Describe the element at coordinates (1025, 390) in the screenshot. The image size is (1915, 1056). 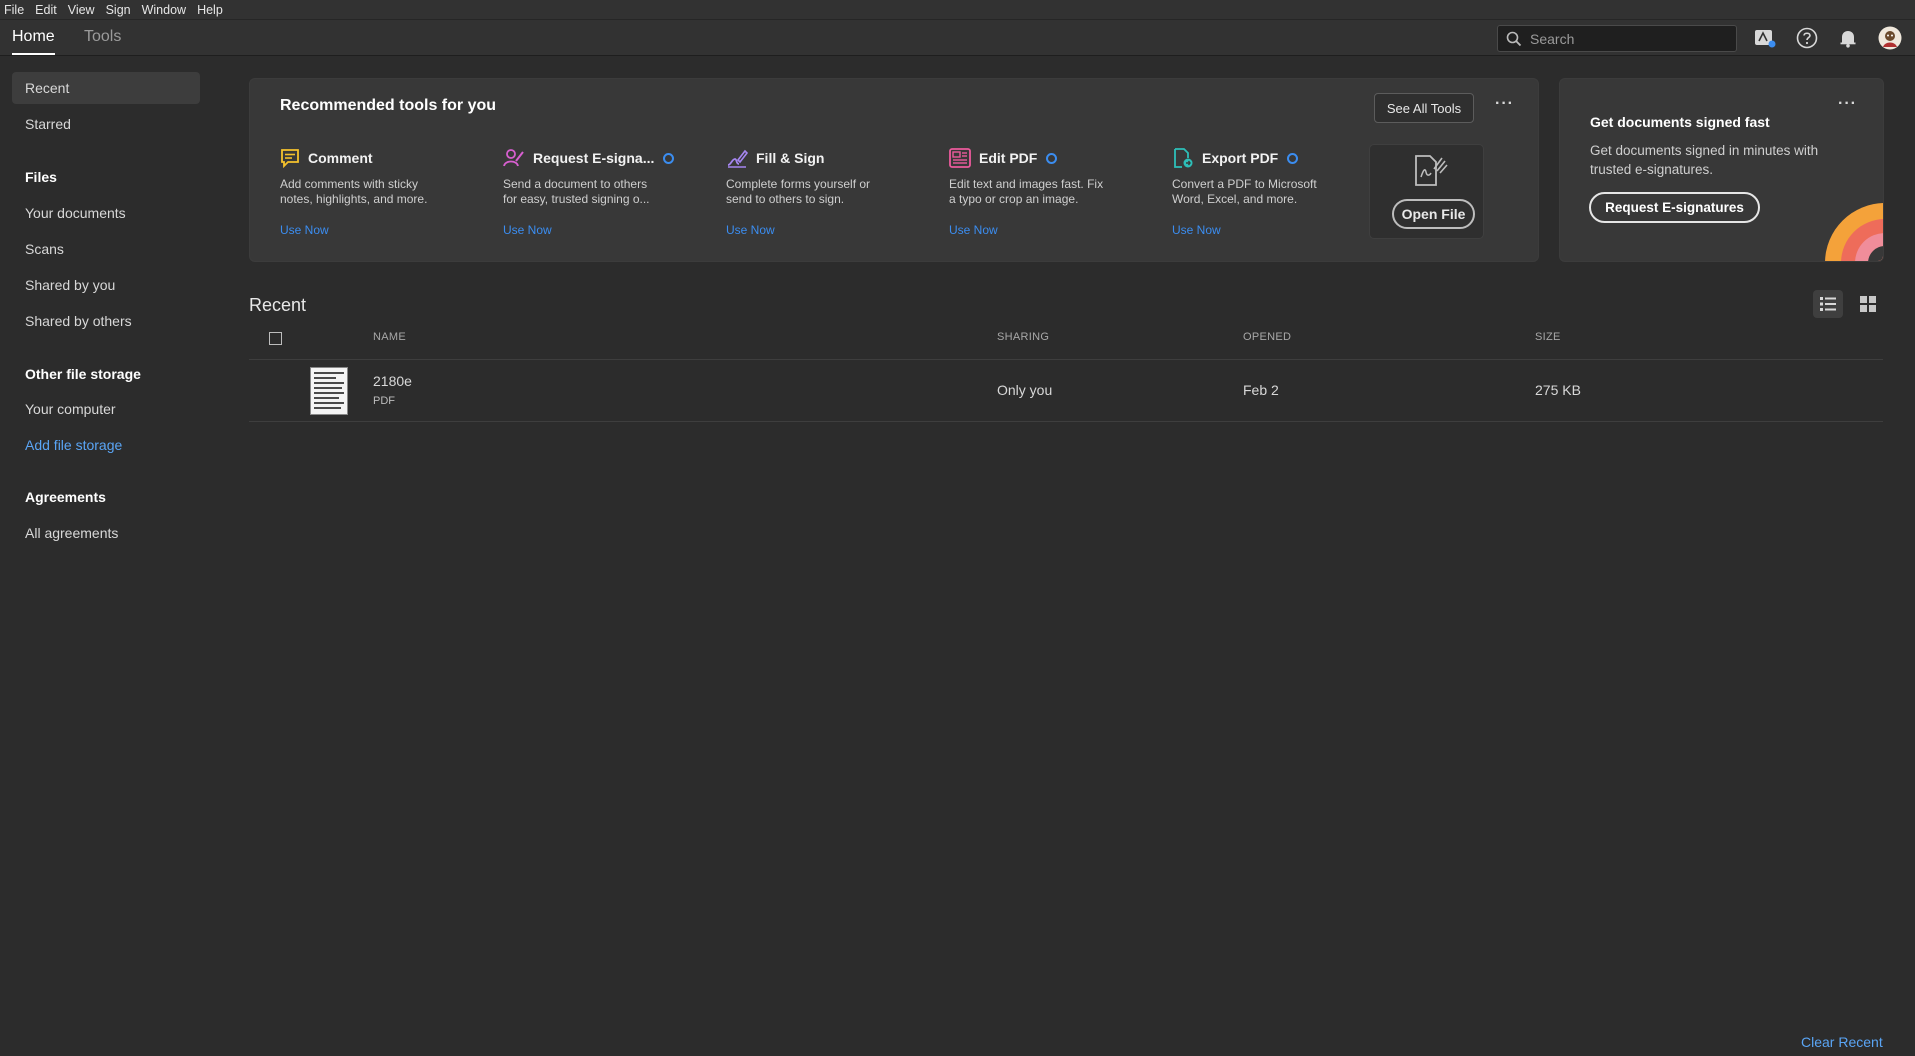
I see `file-sharing: Only you` at that location.